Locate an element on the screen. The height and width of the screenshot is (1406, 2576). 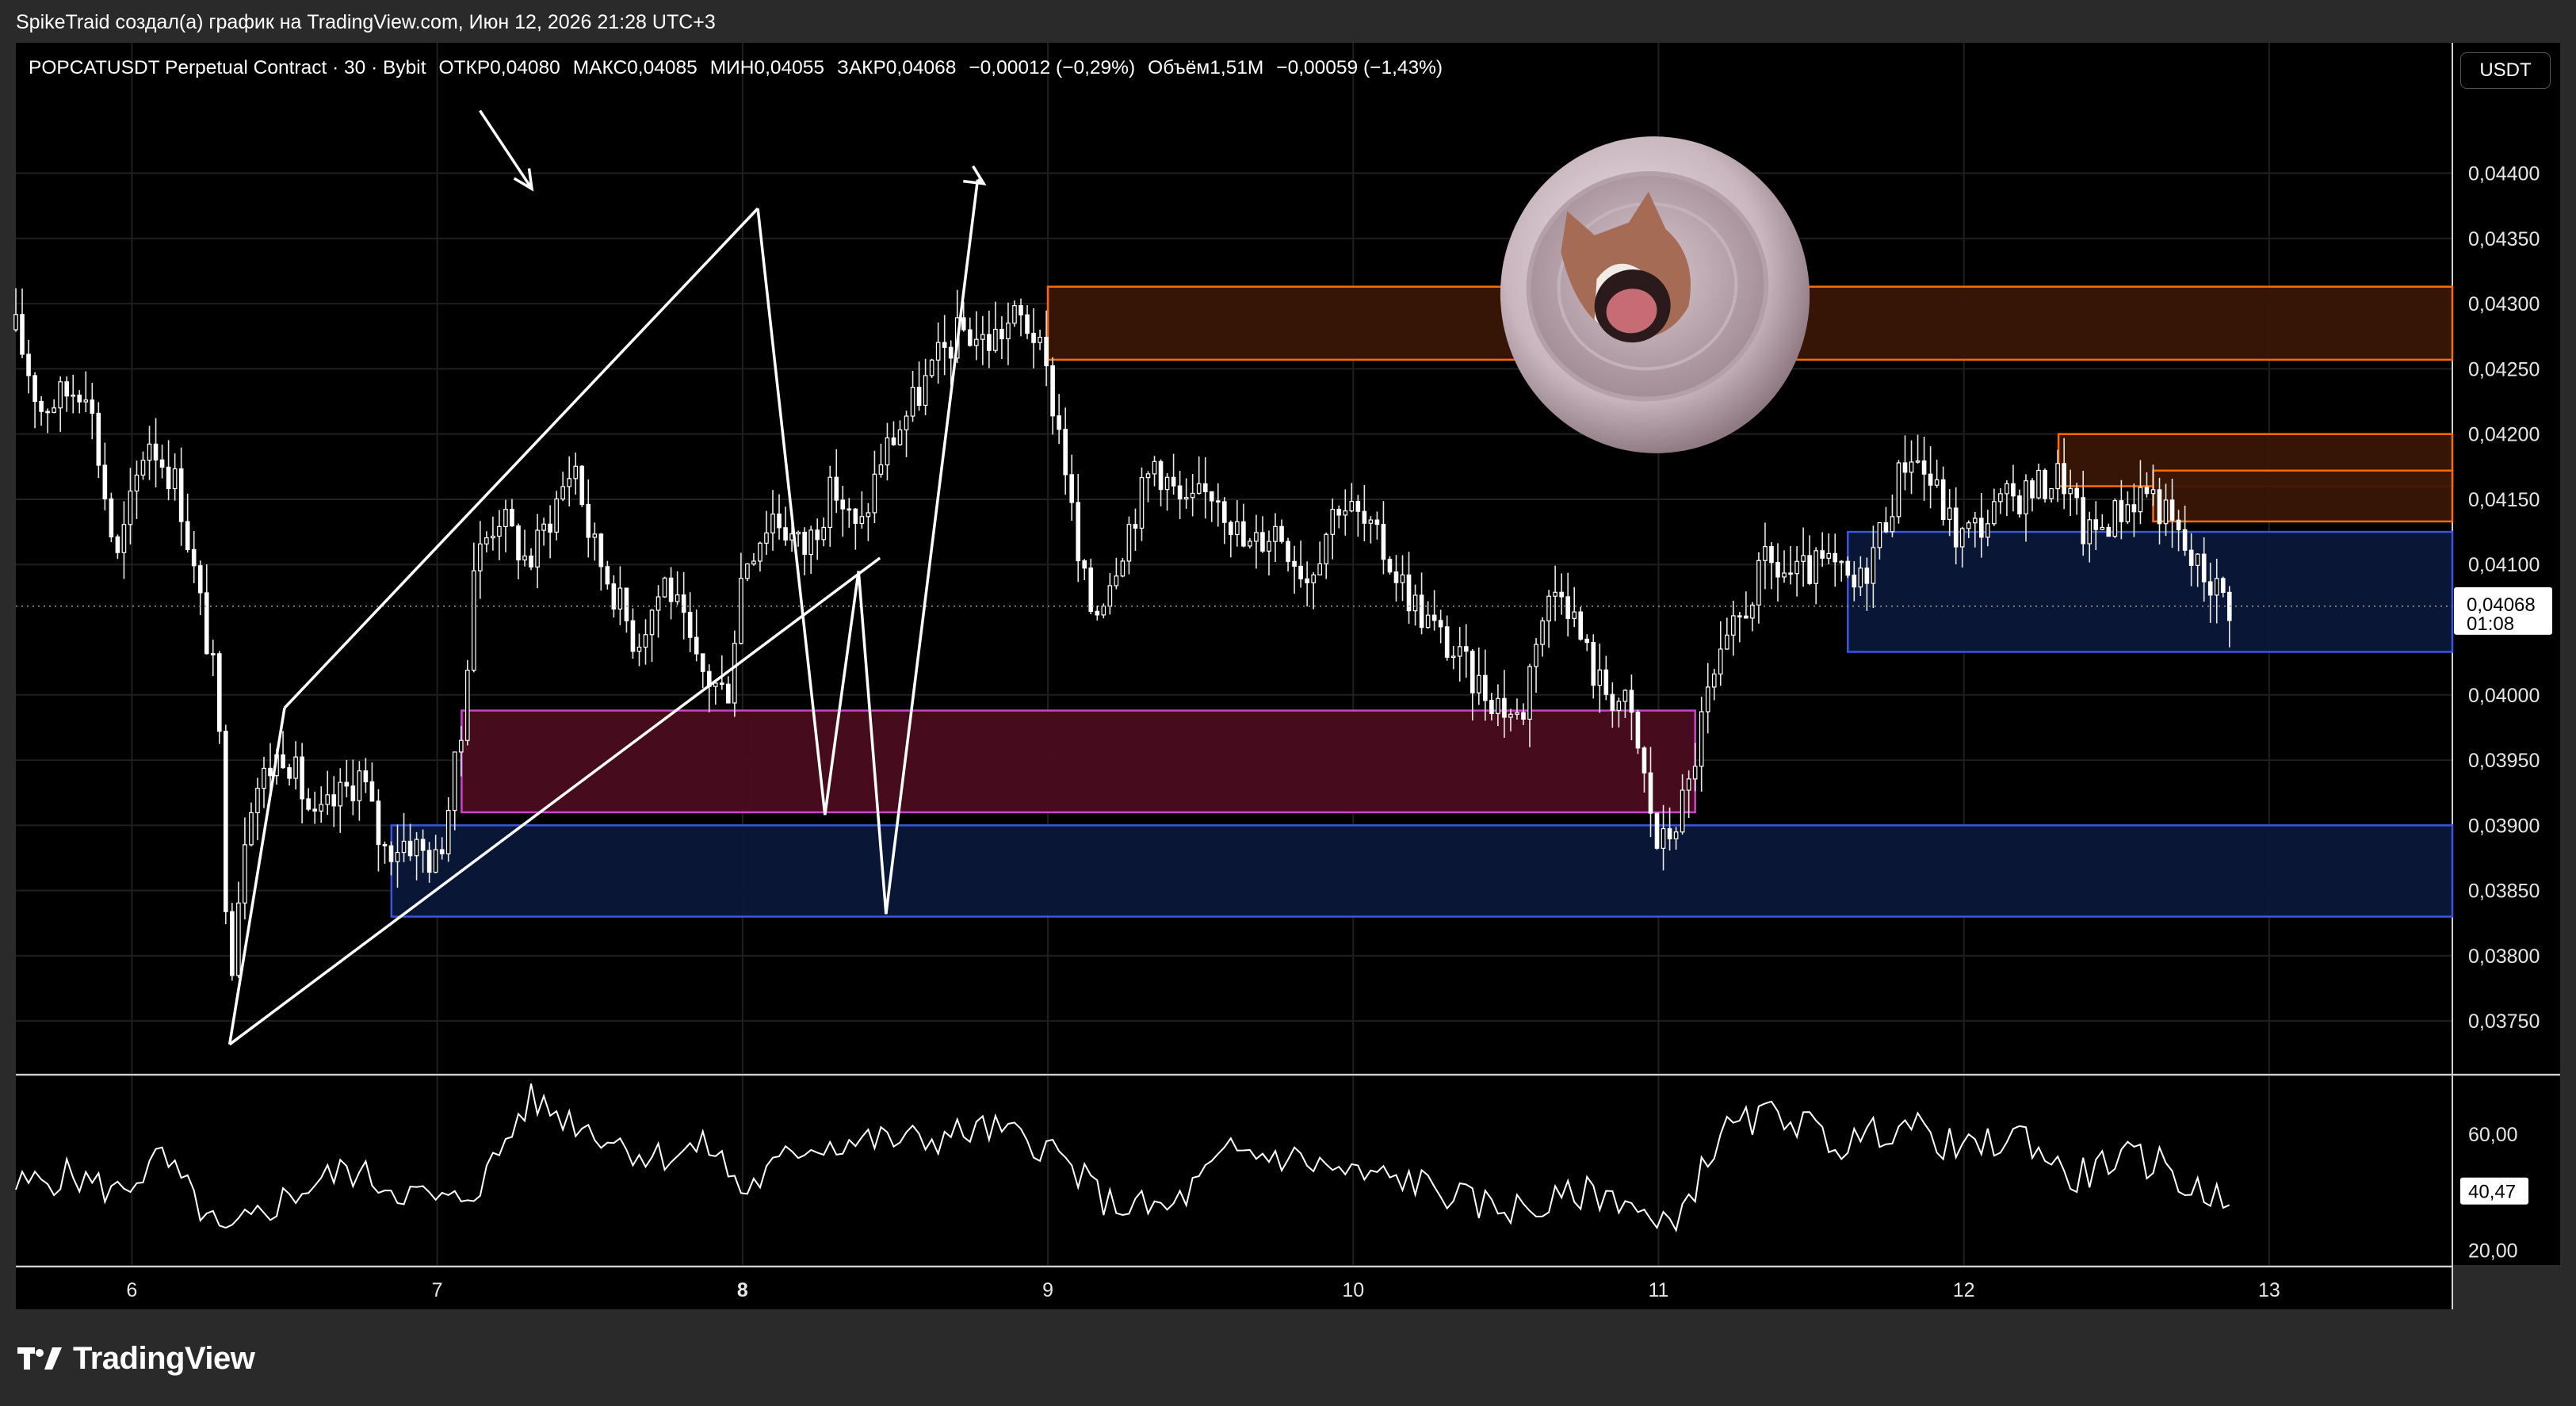
time-tick-label: 9 is located at coordinates (1047, 1290).